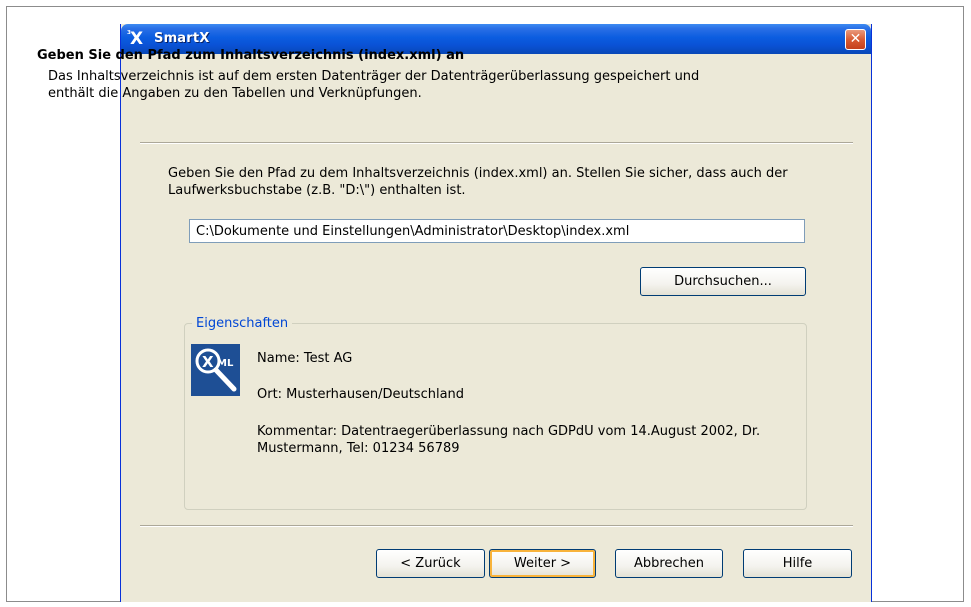 The image size is (971, 607). I want to click on property-ort: Ort: Musterhausen/Deutschland, so click(361, 394).